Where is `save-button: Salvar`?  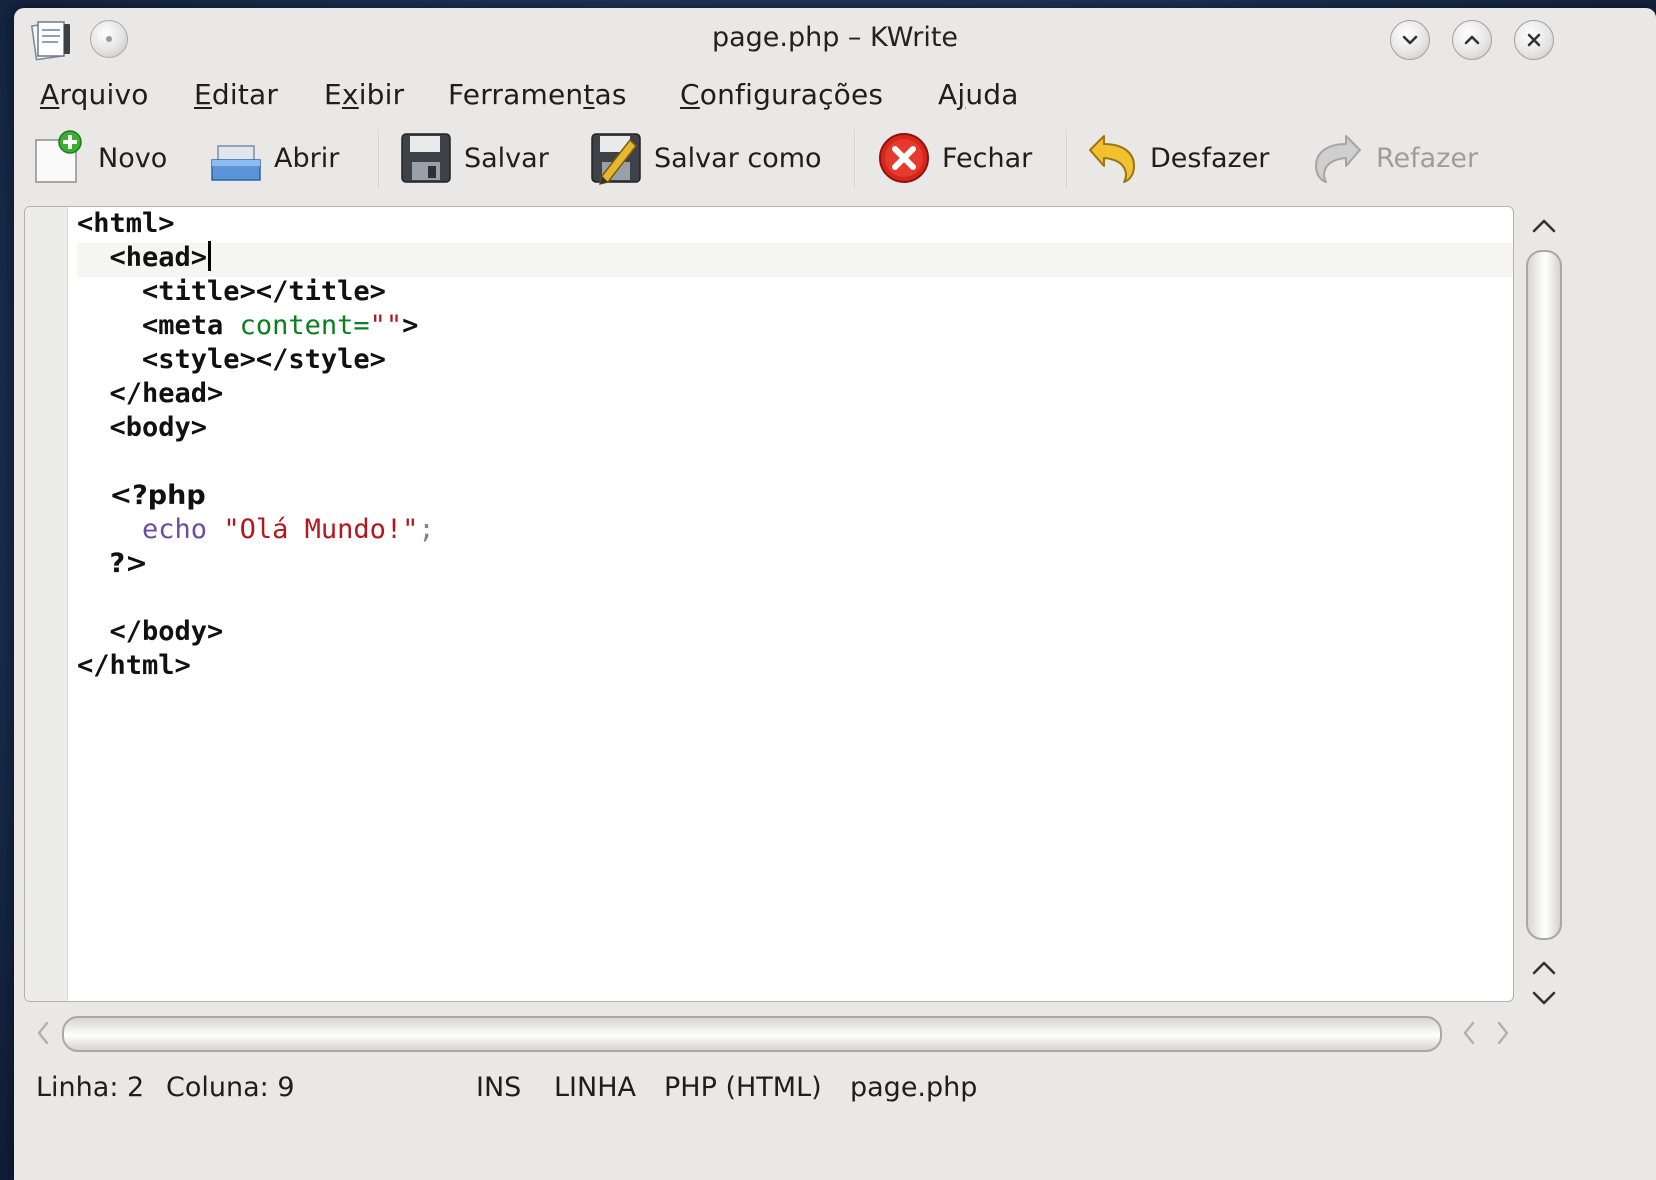 save-button: Salvar is located at coordinates (473, 158).